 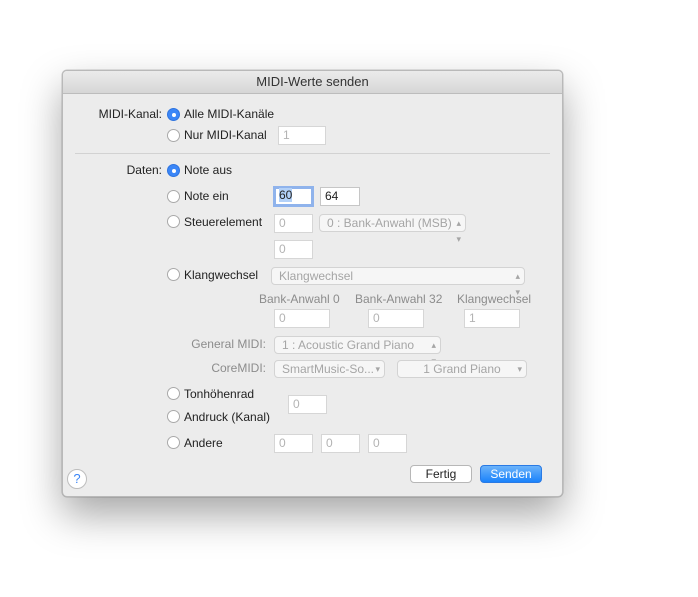 I want to click on steuer-popup-text: 0 : Bank-Anwahl (MSB), so click(x=389, y=223).